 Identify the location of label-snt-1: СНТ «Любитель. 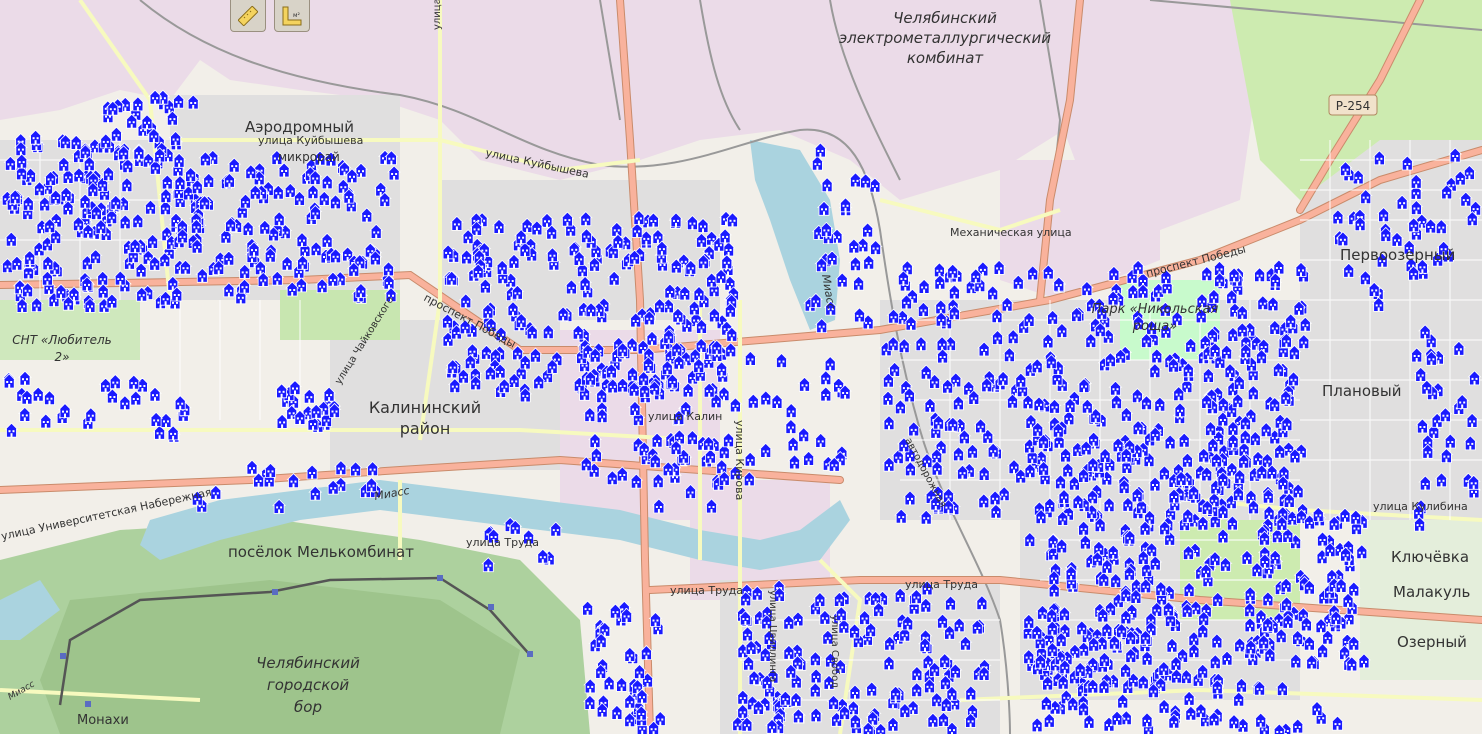
(61, 340).